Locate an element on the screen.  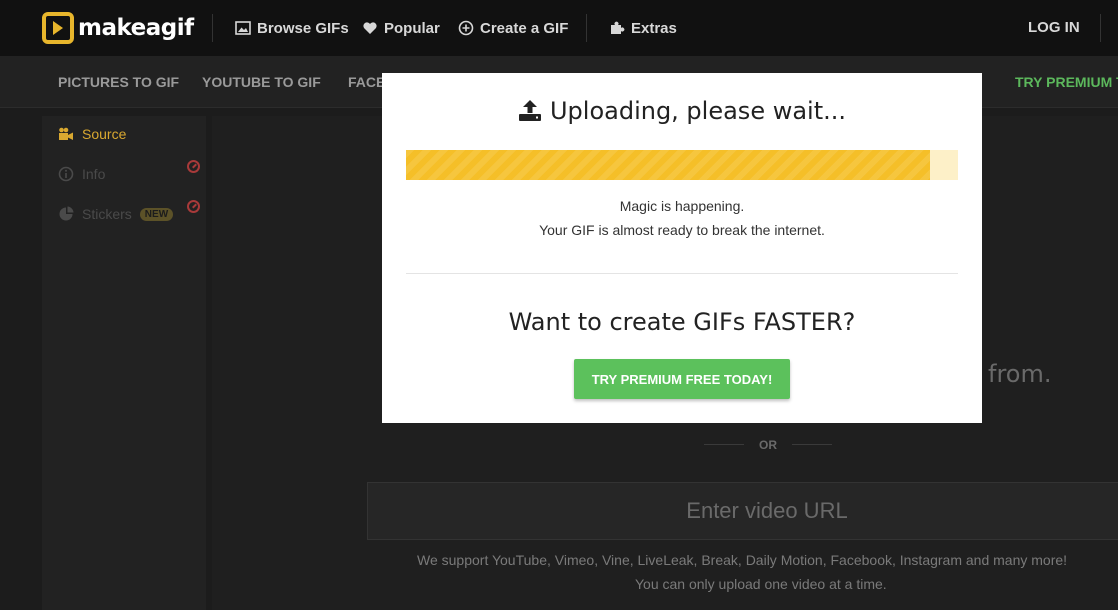
nav-browse-gifs: Browse GIFs is located at coordinates (292, 28).